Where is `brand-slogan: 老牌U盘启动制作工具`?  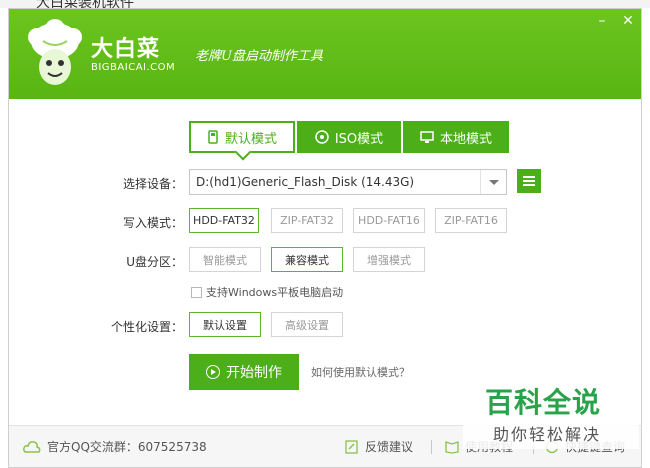
brand-slogan: 老牌U盘启动制作工具 is located at coordinates (259, 56).